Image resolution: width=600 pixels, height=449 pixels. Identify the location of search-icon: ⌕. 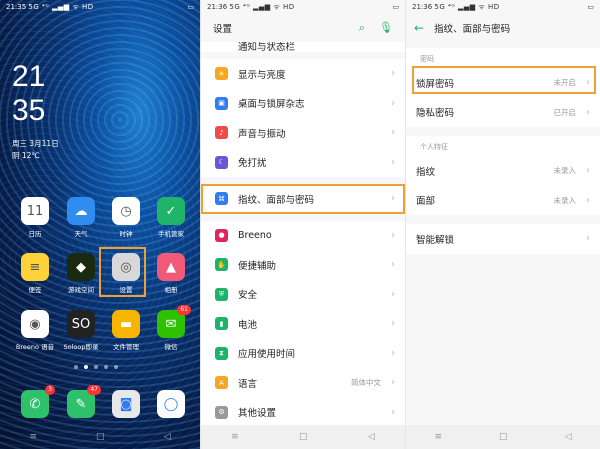
(362, 28).